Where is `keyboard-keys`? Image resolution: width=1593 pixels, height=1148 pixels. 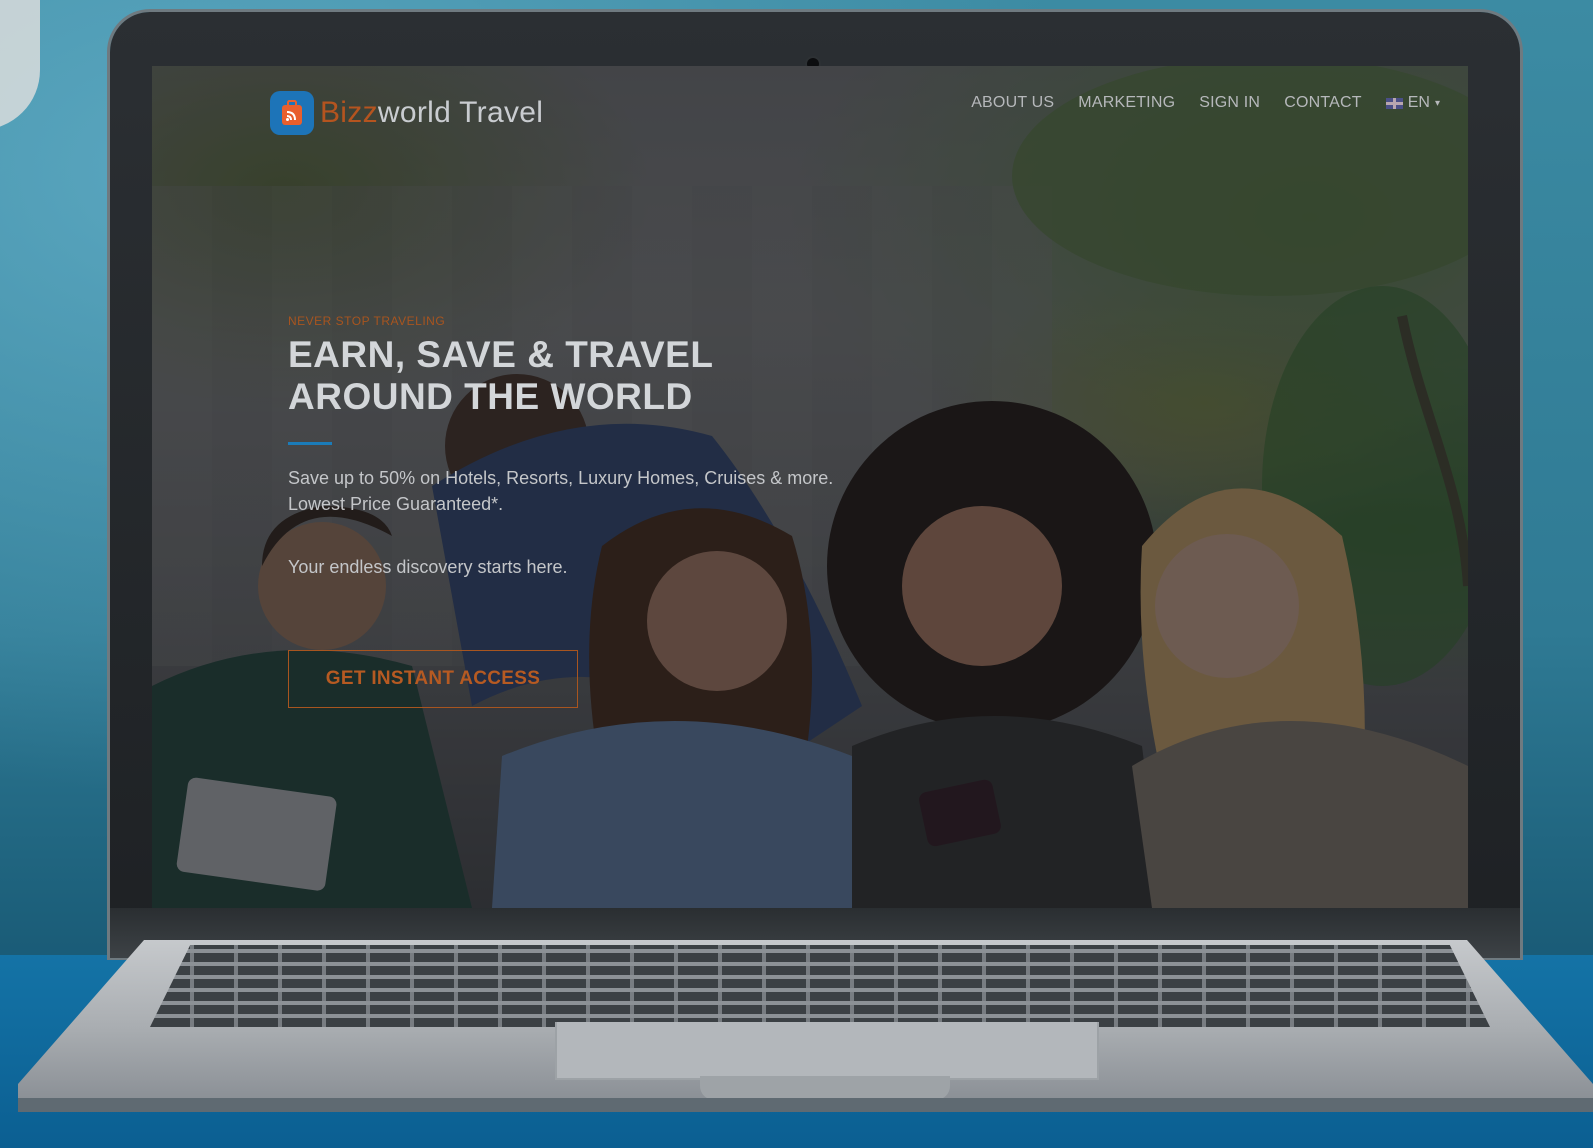
keyboard-keys is located at coordinates (820, 986).